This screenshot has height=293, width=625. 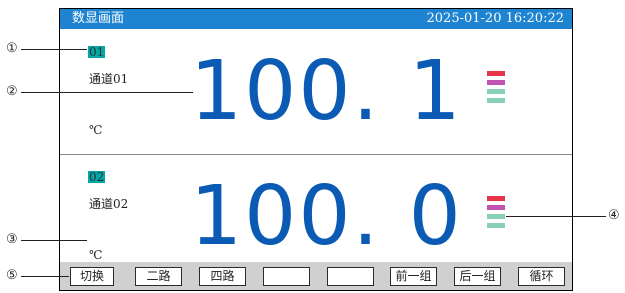 What do you see at coordinates (477, 276) in the screenshot?
I see `next-group-button: 后一组` at bounding box center [477, 276].